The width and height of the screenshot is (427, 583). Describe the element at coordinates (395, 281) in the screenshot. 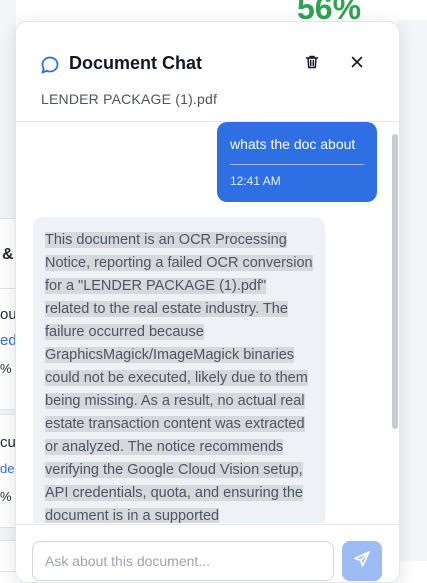

I see `scrollbar-thumb` at that location.